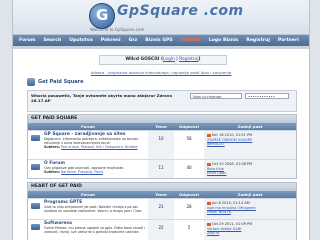  Describe the element at coordinates (250, 212) in the screenshot. I see `last-post-author: Poste: Nico78` at that location.